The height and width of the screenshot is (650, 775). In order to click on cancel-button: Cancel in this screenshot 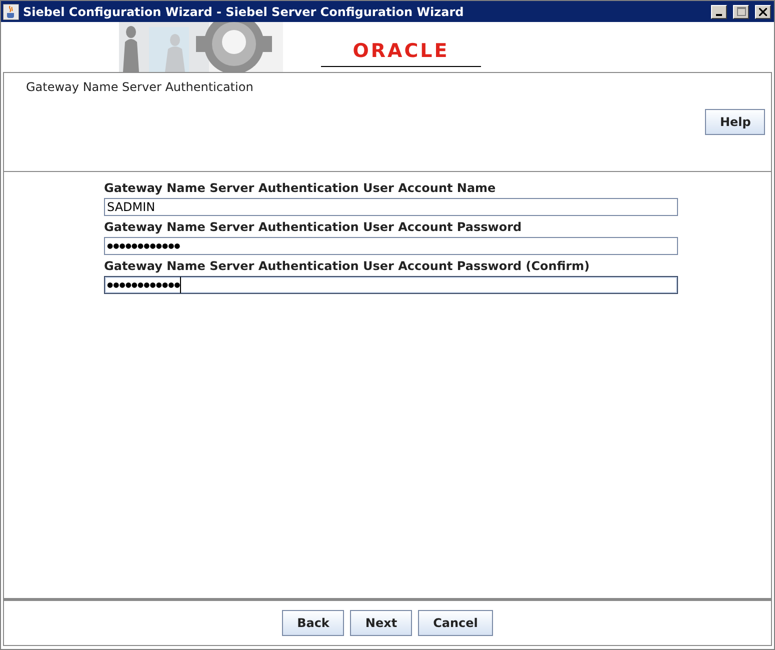, I will do `click(455, 623)`.